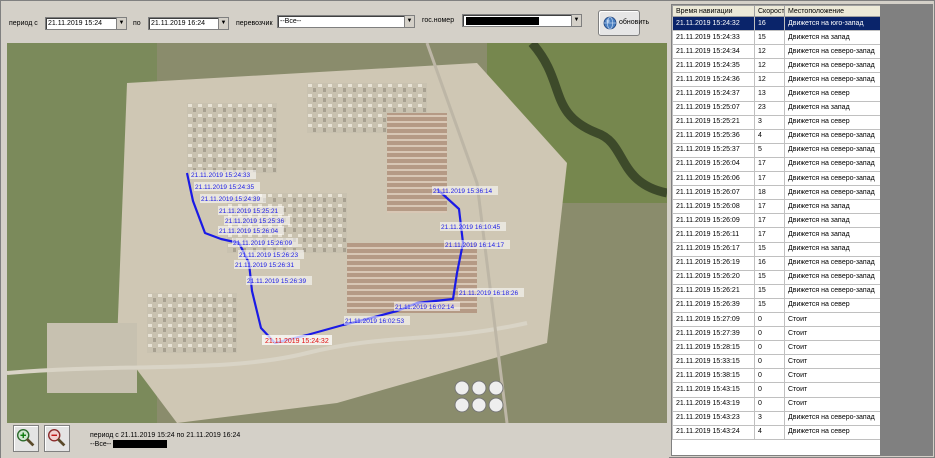  What do you see at coordinates (776, 432) in the screenshot?
I see `table-row: 21.11.2019 15:43:24 4 Движется на север` at bounding box center [776, 432].